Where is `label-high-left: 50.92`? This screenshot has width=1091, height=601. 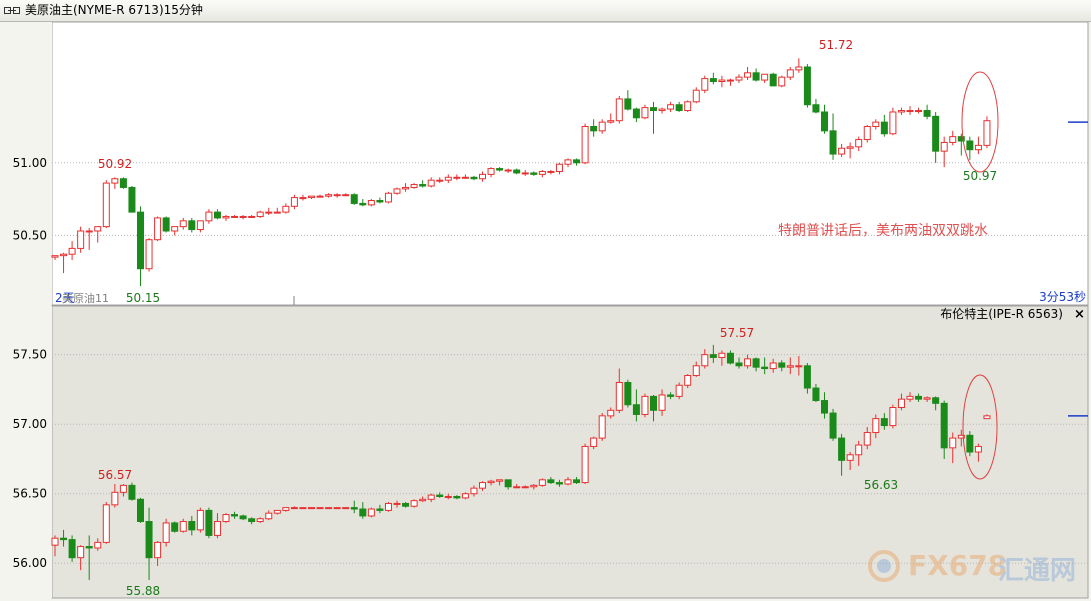 label-high-left: 50.92 is located at coordinates (115, 164).